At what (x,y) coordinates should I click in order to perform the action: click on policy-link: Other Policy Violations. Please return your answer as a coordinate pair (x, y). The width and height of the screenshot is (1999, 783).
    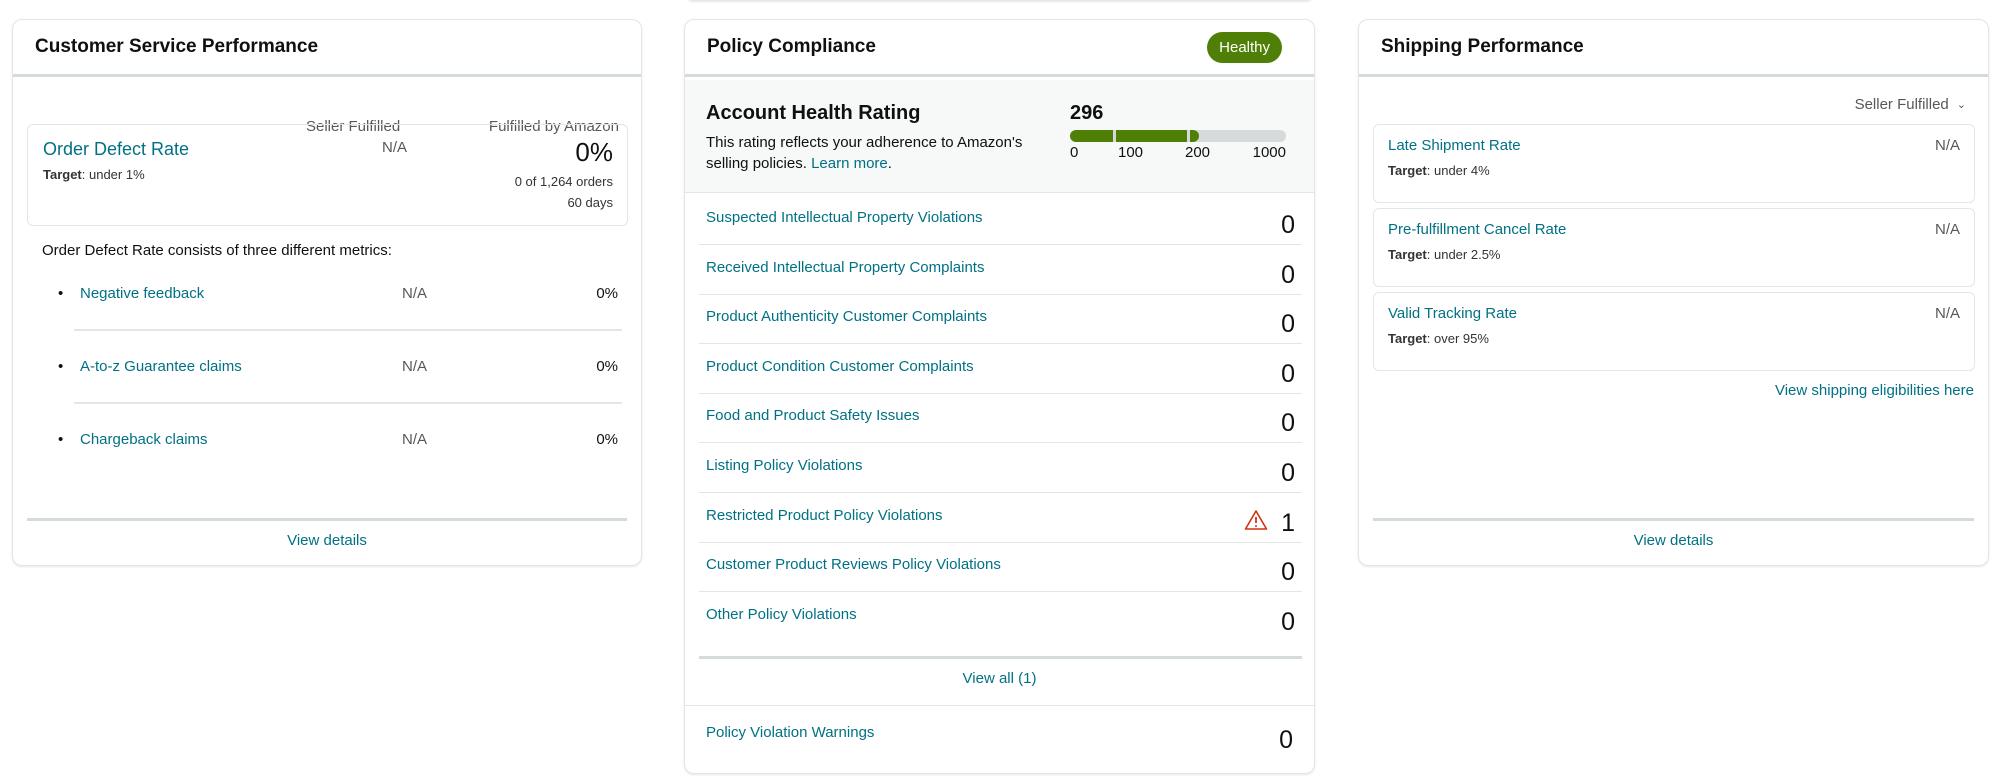
    Looking at the image, I should click on (781, 614).